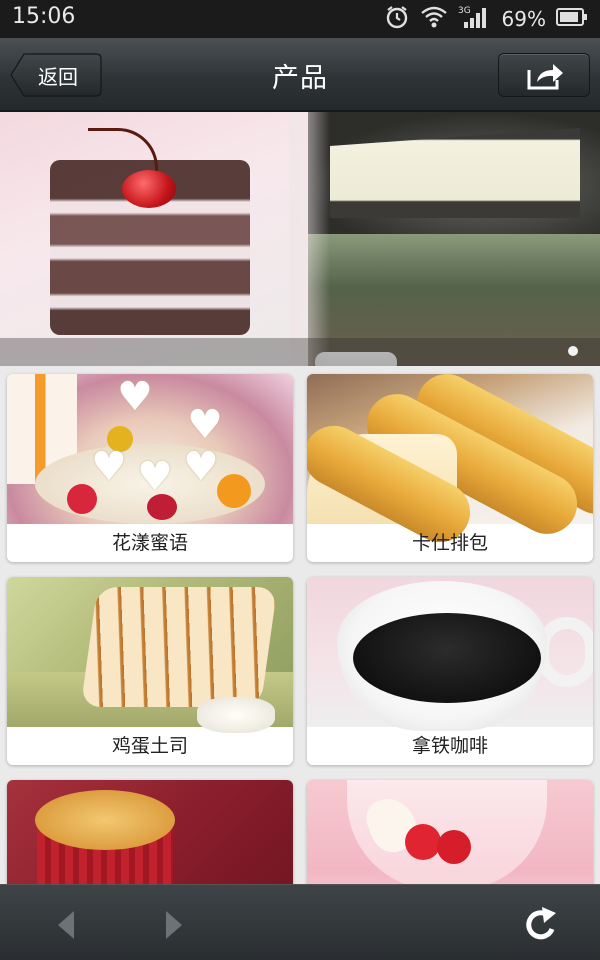 This screenshot has height=960, width=600. I want to click on product-card: 拿铁咖啡, so click(450, 671).